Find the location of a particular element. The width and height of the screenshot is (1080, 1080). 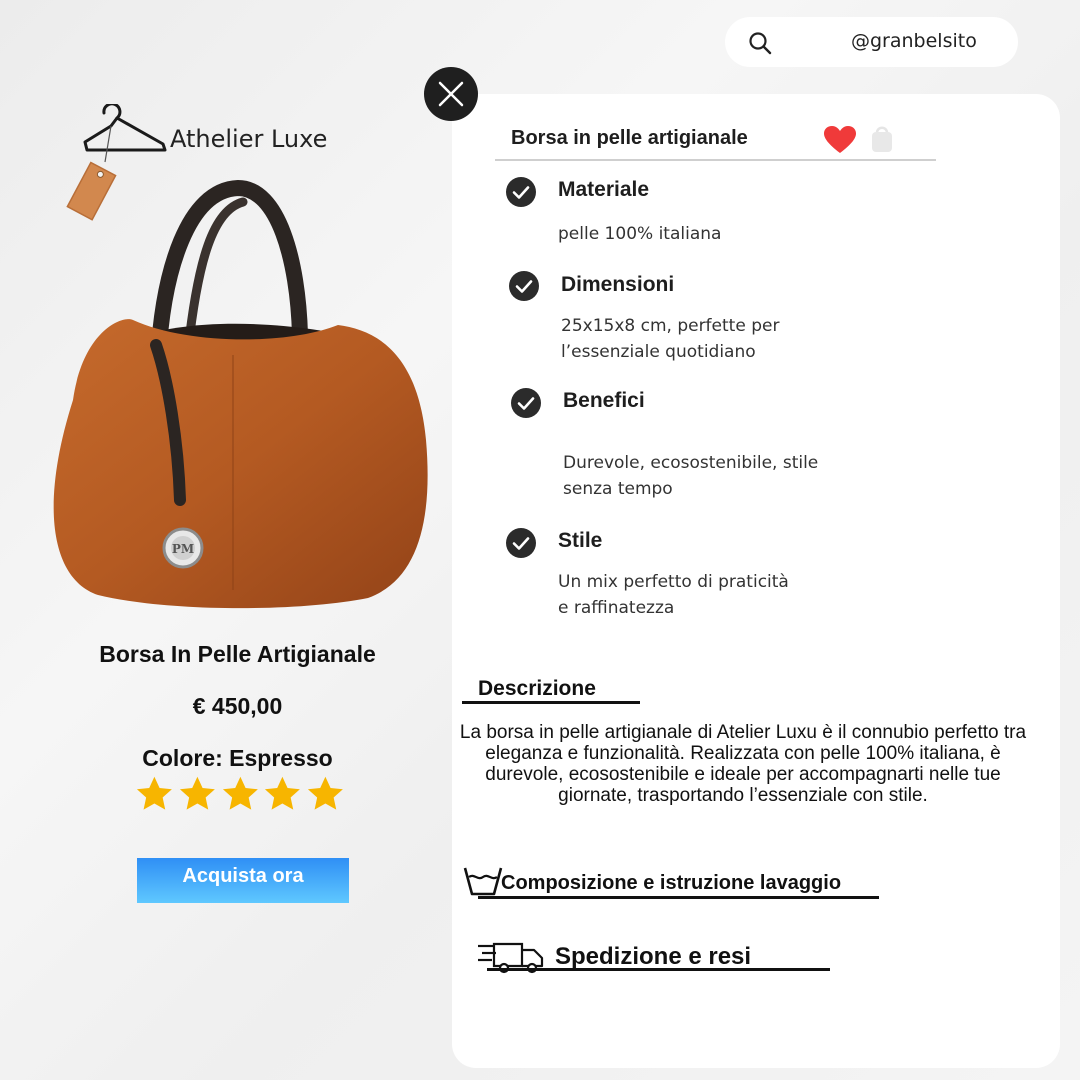

product-color: Colore: Espresso is located at coordinates (237, 758).